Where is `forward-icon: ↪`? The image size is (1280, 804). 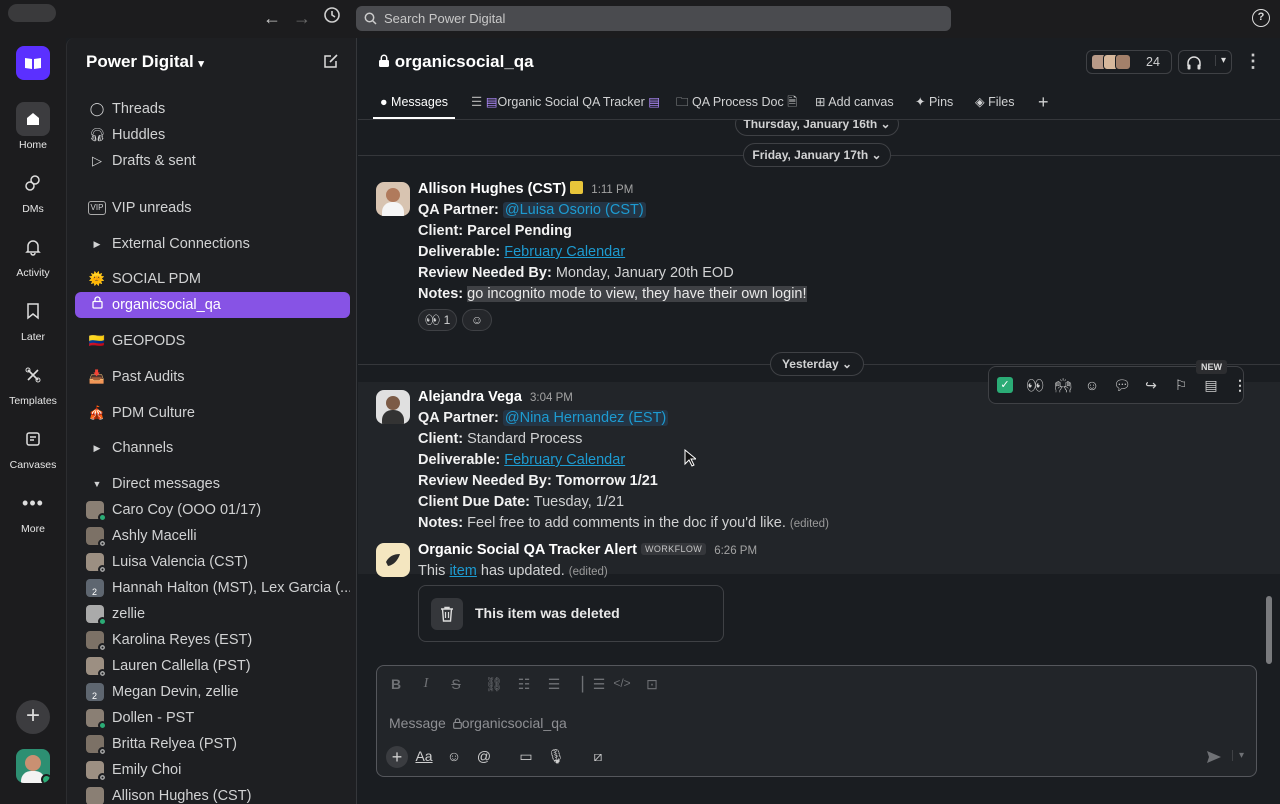
forward-icon: ↪ is located at coordinates (1151, 385).